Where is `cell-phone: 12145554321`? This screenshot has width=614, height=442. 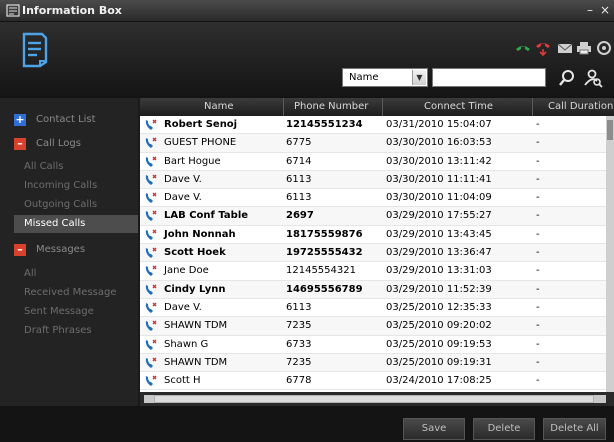
cell-phone: 12145554321 is located at coordinates (321, 271).